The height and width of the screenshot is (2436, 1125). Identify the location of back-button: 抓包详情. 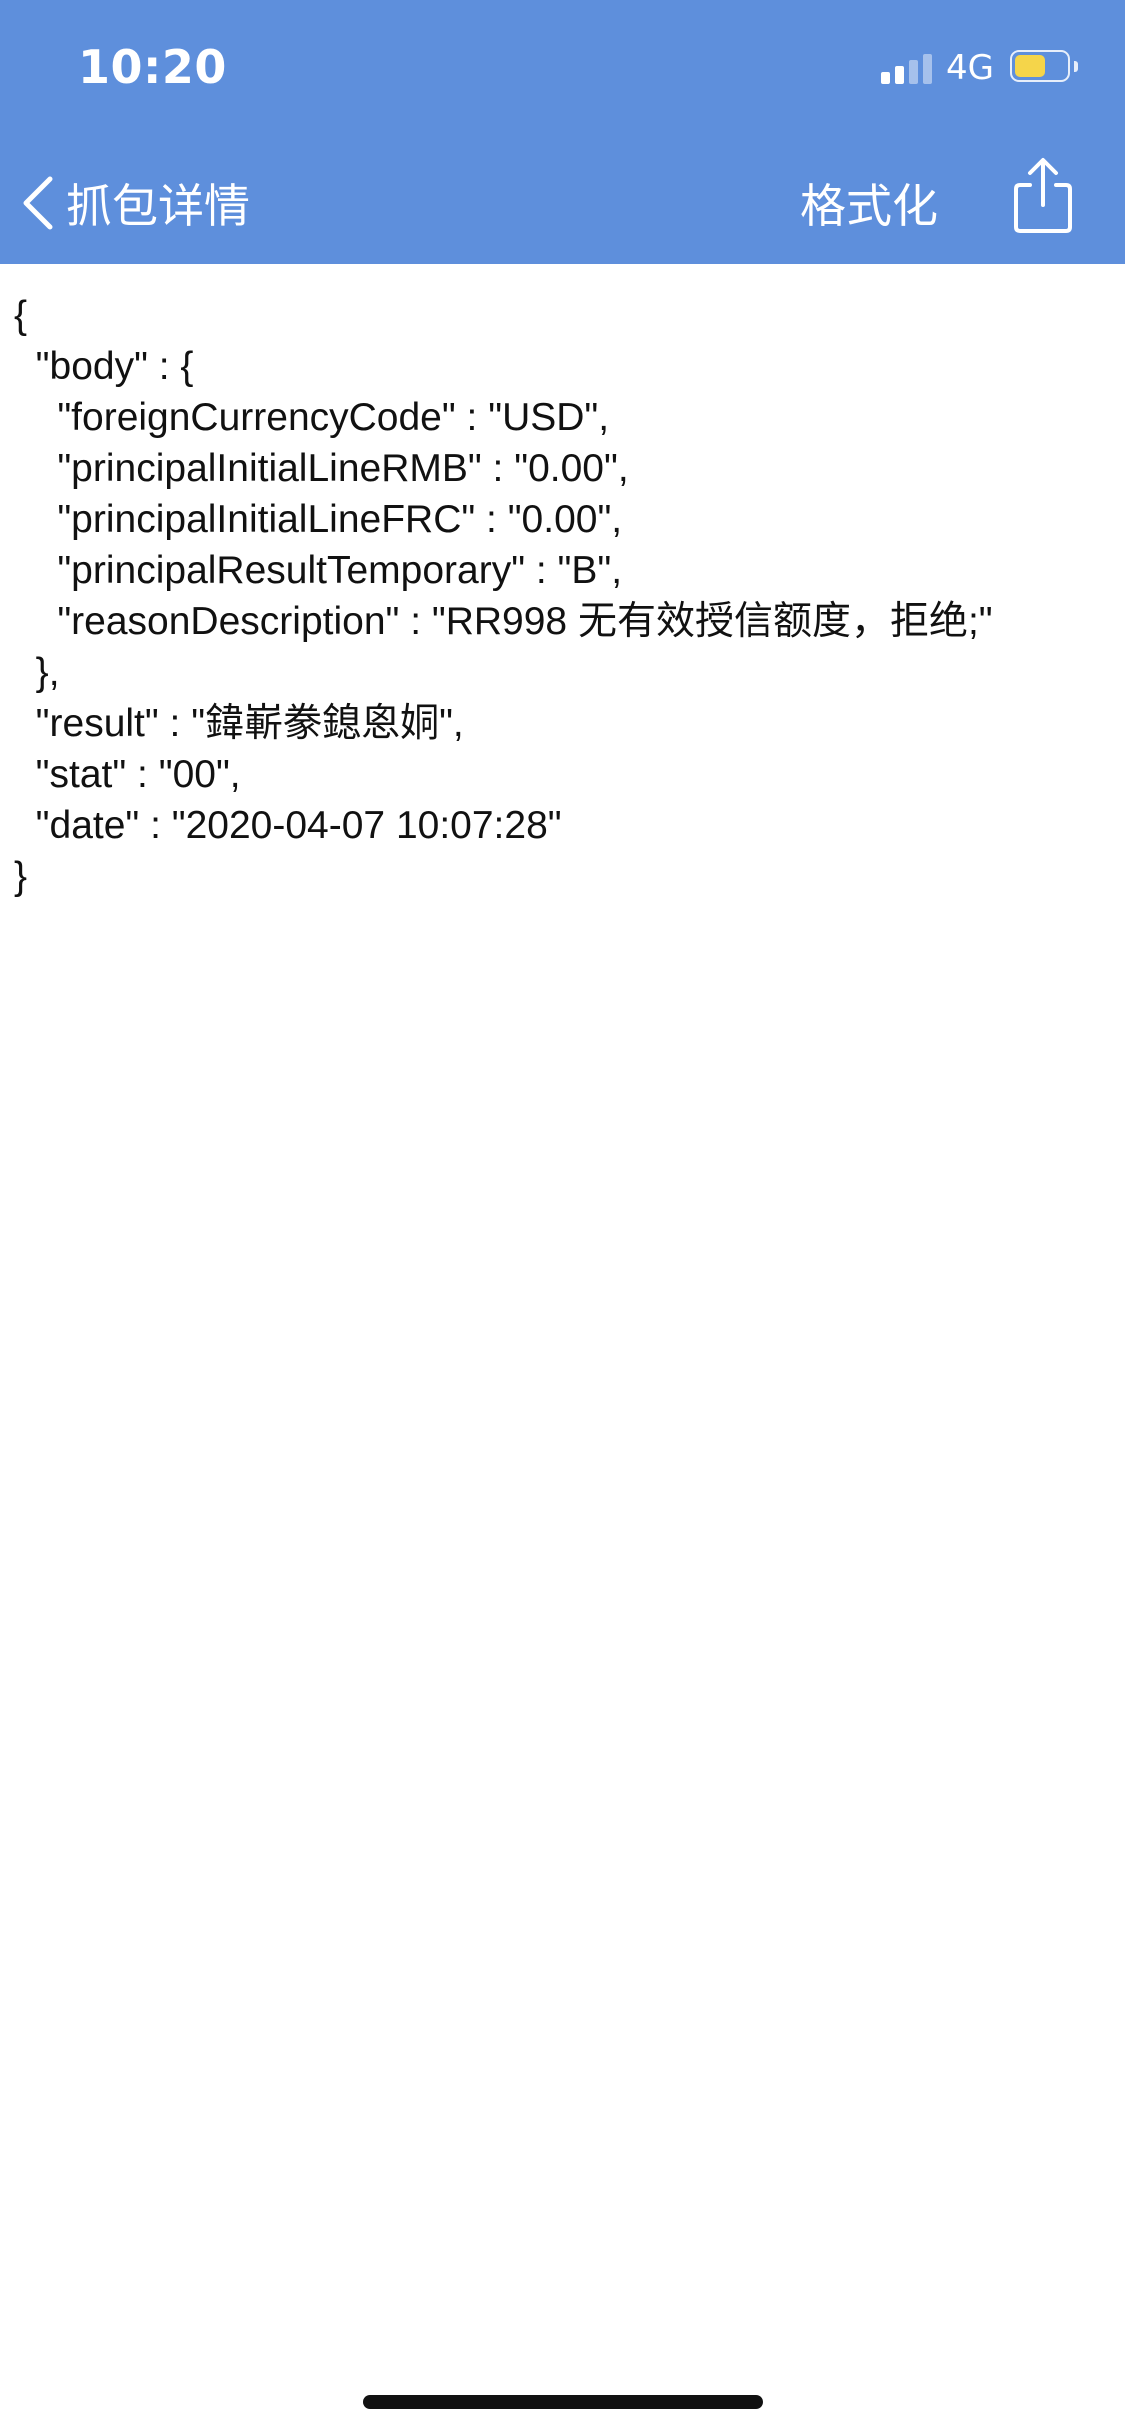
(134, 203).